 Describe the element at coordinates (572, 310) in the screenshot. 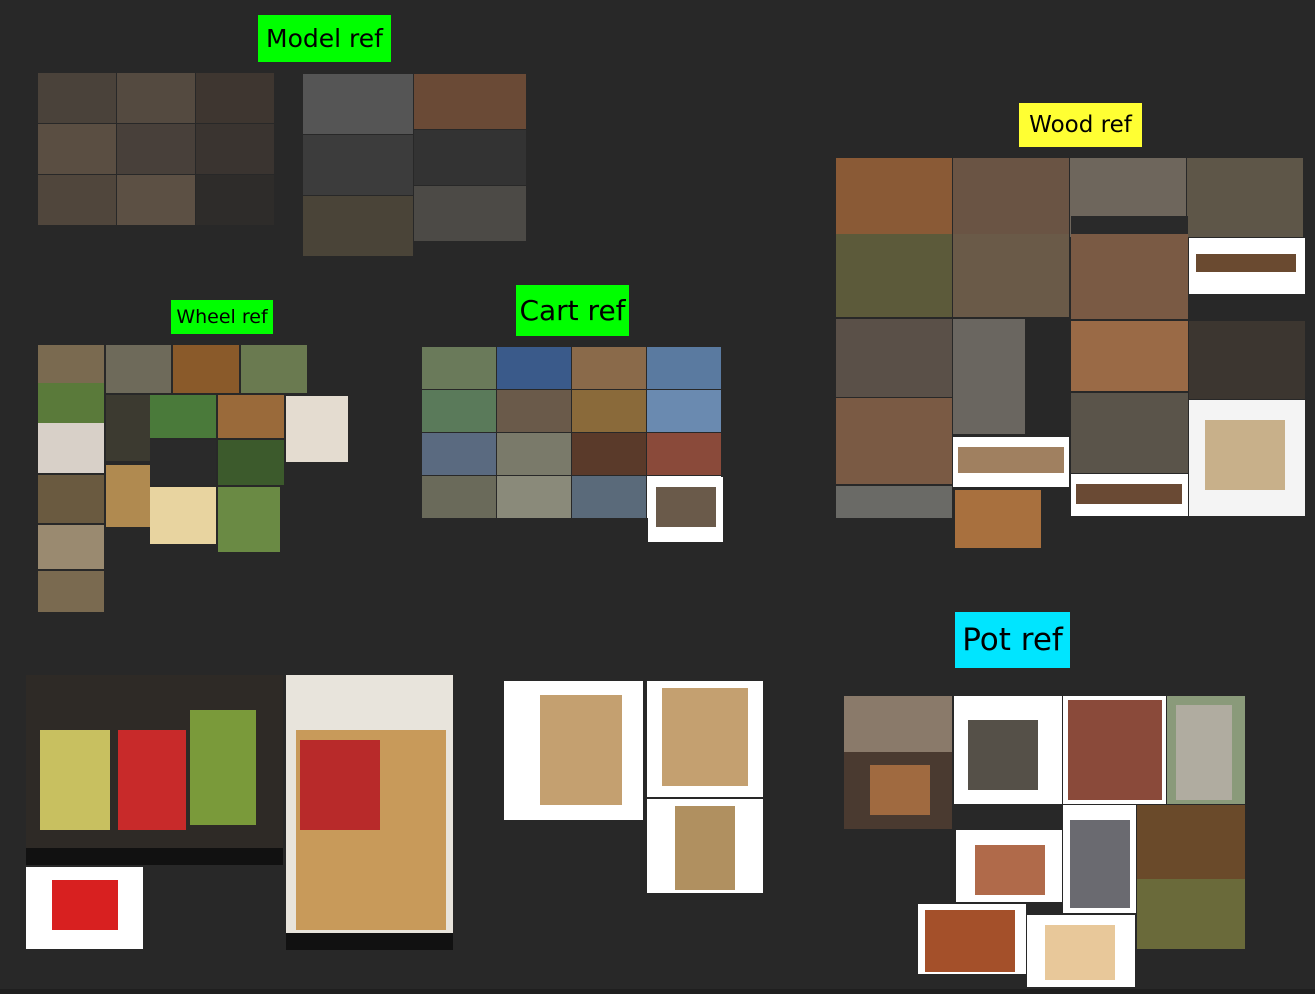

I see `cart-ref-label: Cart ref` at that location.